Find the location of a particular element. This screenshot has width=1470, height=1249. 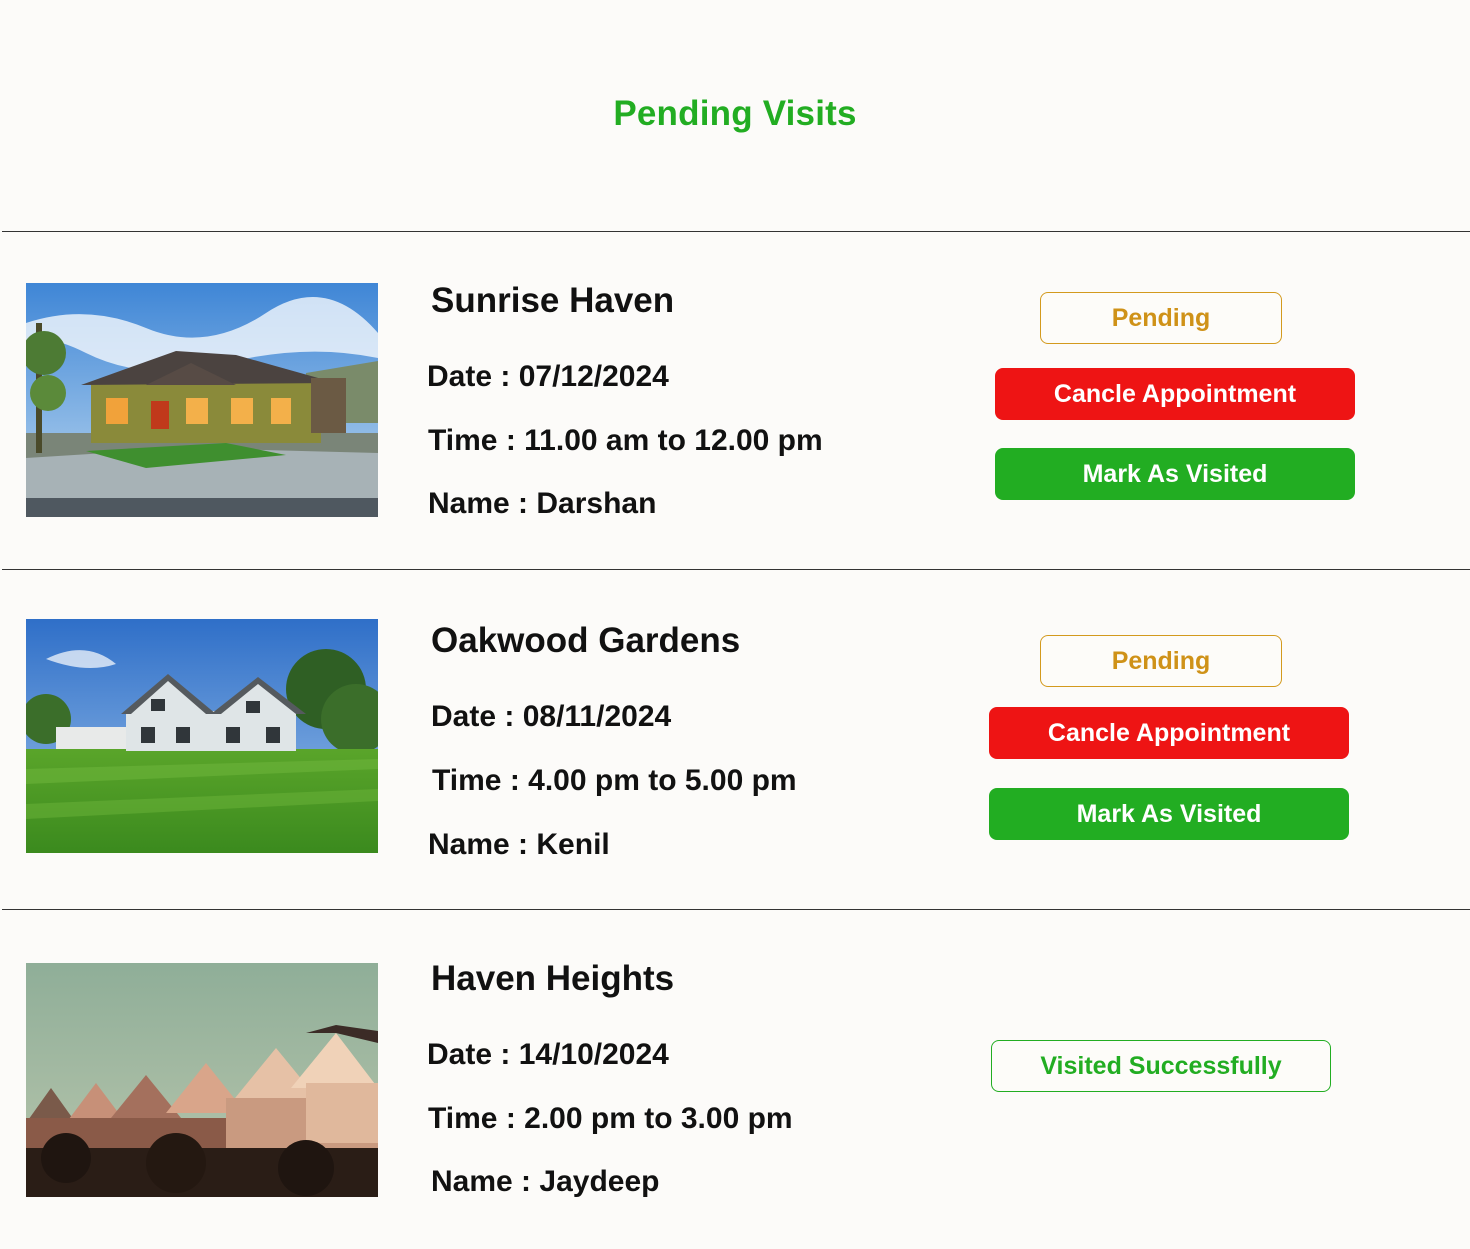

date-value: 07/12/2024 is located at coordinates (593, 376).